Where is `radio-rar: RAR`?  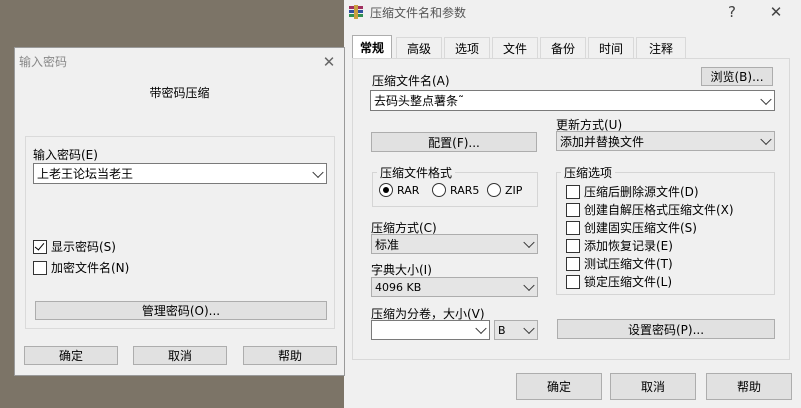
radio-rar: RAR is located at coordinates (399, 190).